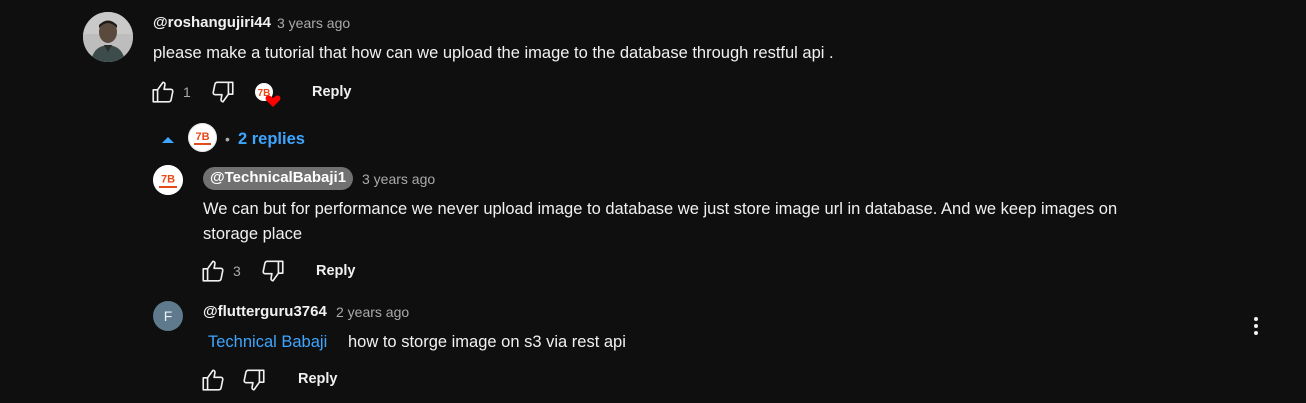  I want to click on creator-heart-icon: 7B, so click(268, 95).